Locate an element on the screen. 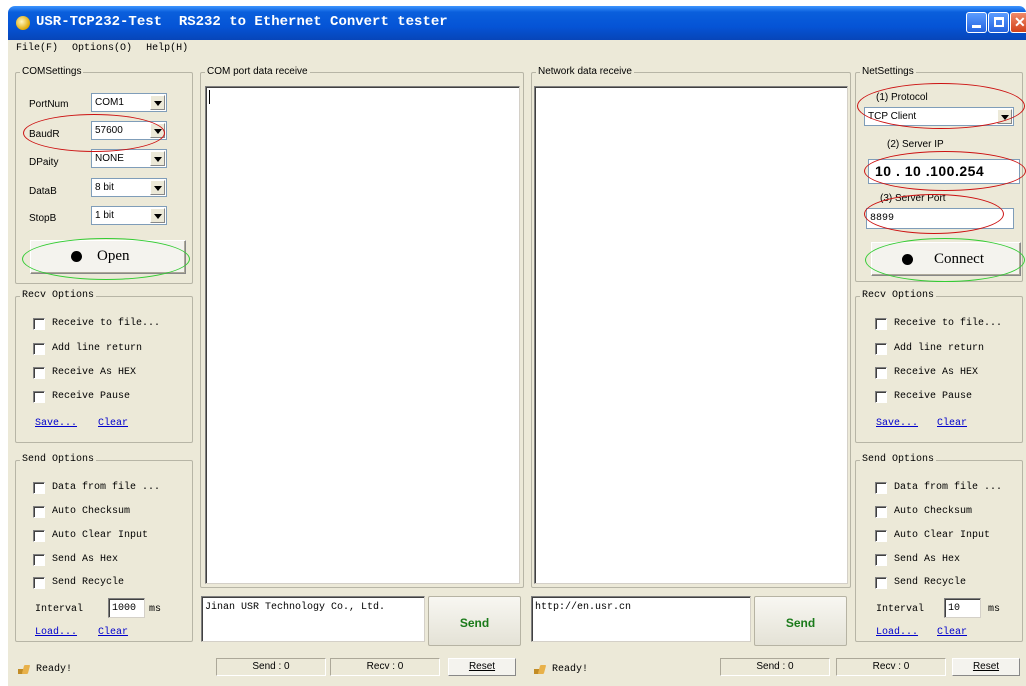 Image resolution: width=1026 pixels, height=686 pixels. auto-checksum-label: Auto Checksum is located at coordinates (933, 511).